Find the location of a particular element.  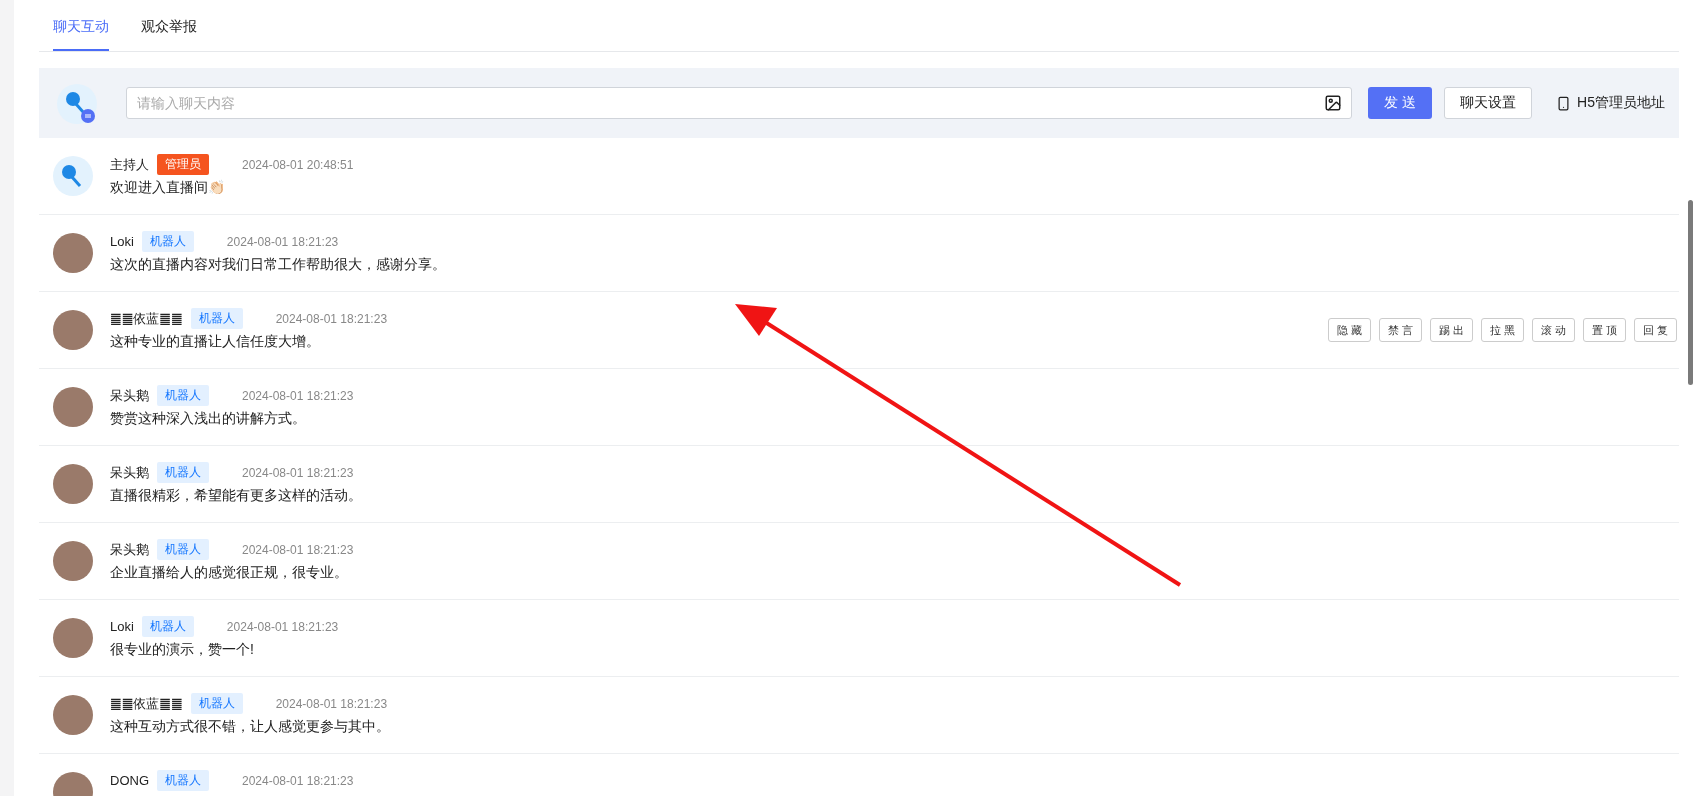

action-button: 回 复 is located at coordinates (1655, 330).